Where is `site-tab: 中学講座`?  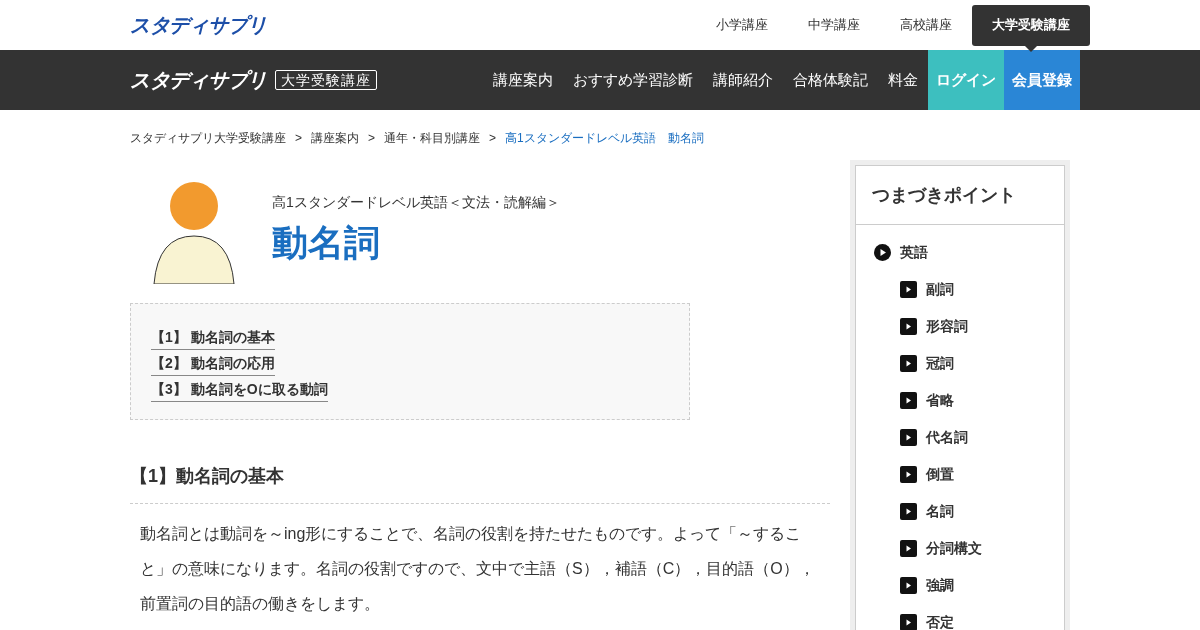
site-tab: 中学講座 is located at coordinates (834, 25).